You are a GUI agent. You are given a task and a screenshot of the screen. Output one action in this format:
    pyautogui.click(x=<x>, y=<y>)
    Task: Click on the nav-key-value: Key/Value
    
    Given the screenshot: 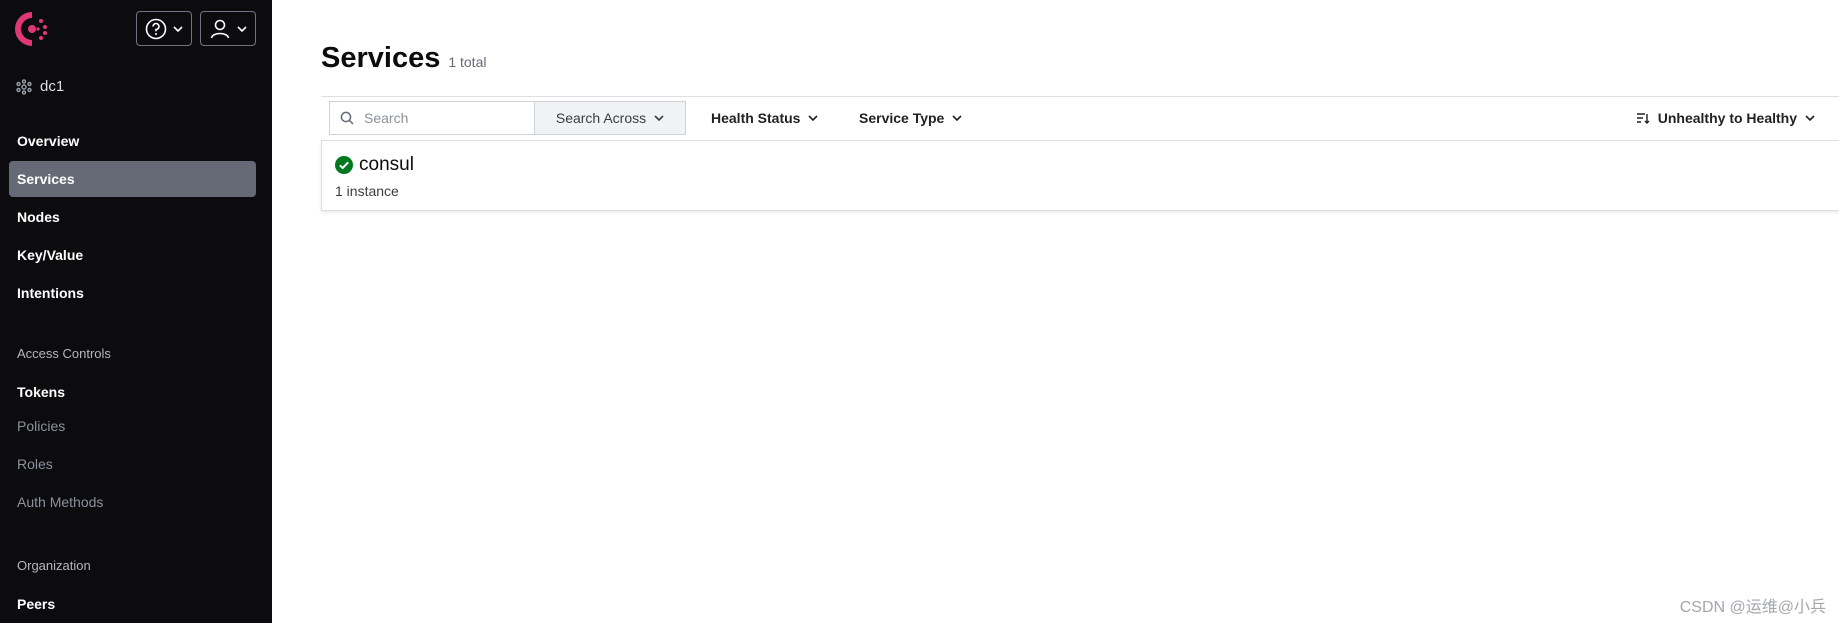 What is the action you would take?
    pyautogui.click(x=132, y=255)
    